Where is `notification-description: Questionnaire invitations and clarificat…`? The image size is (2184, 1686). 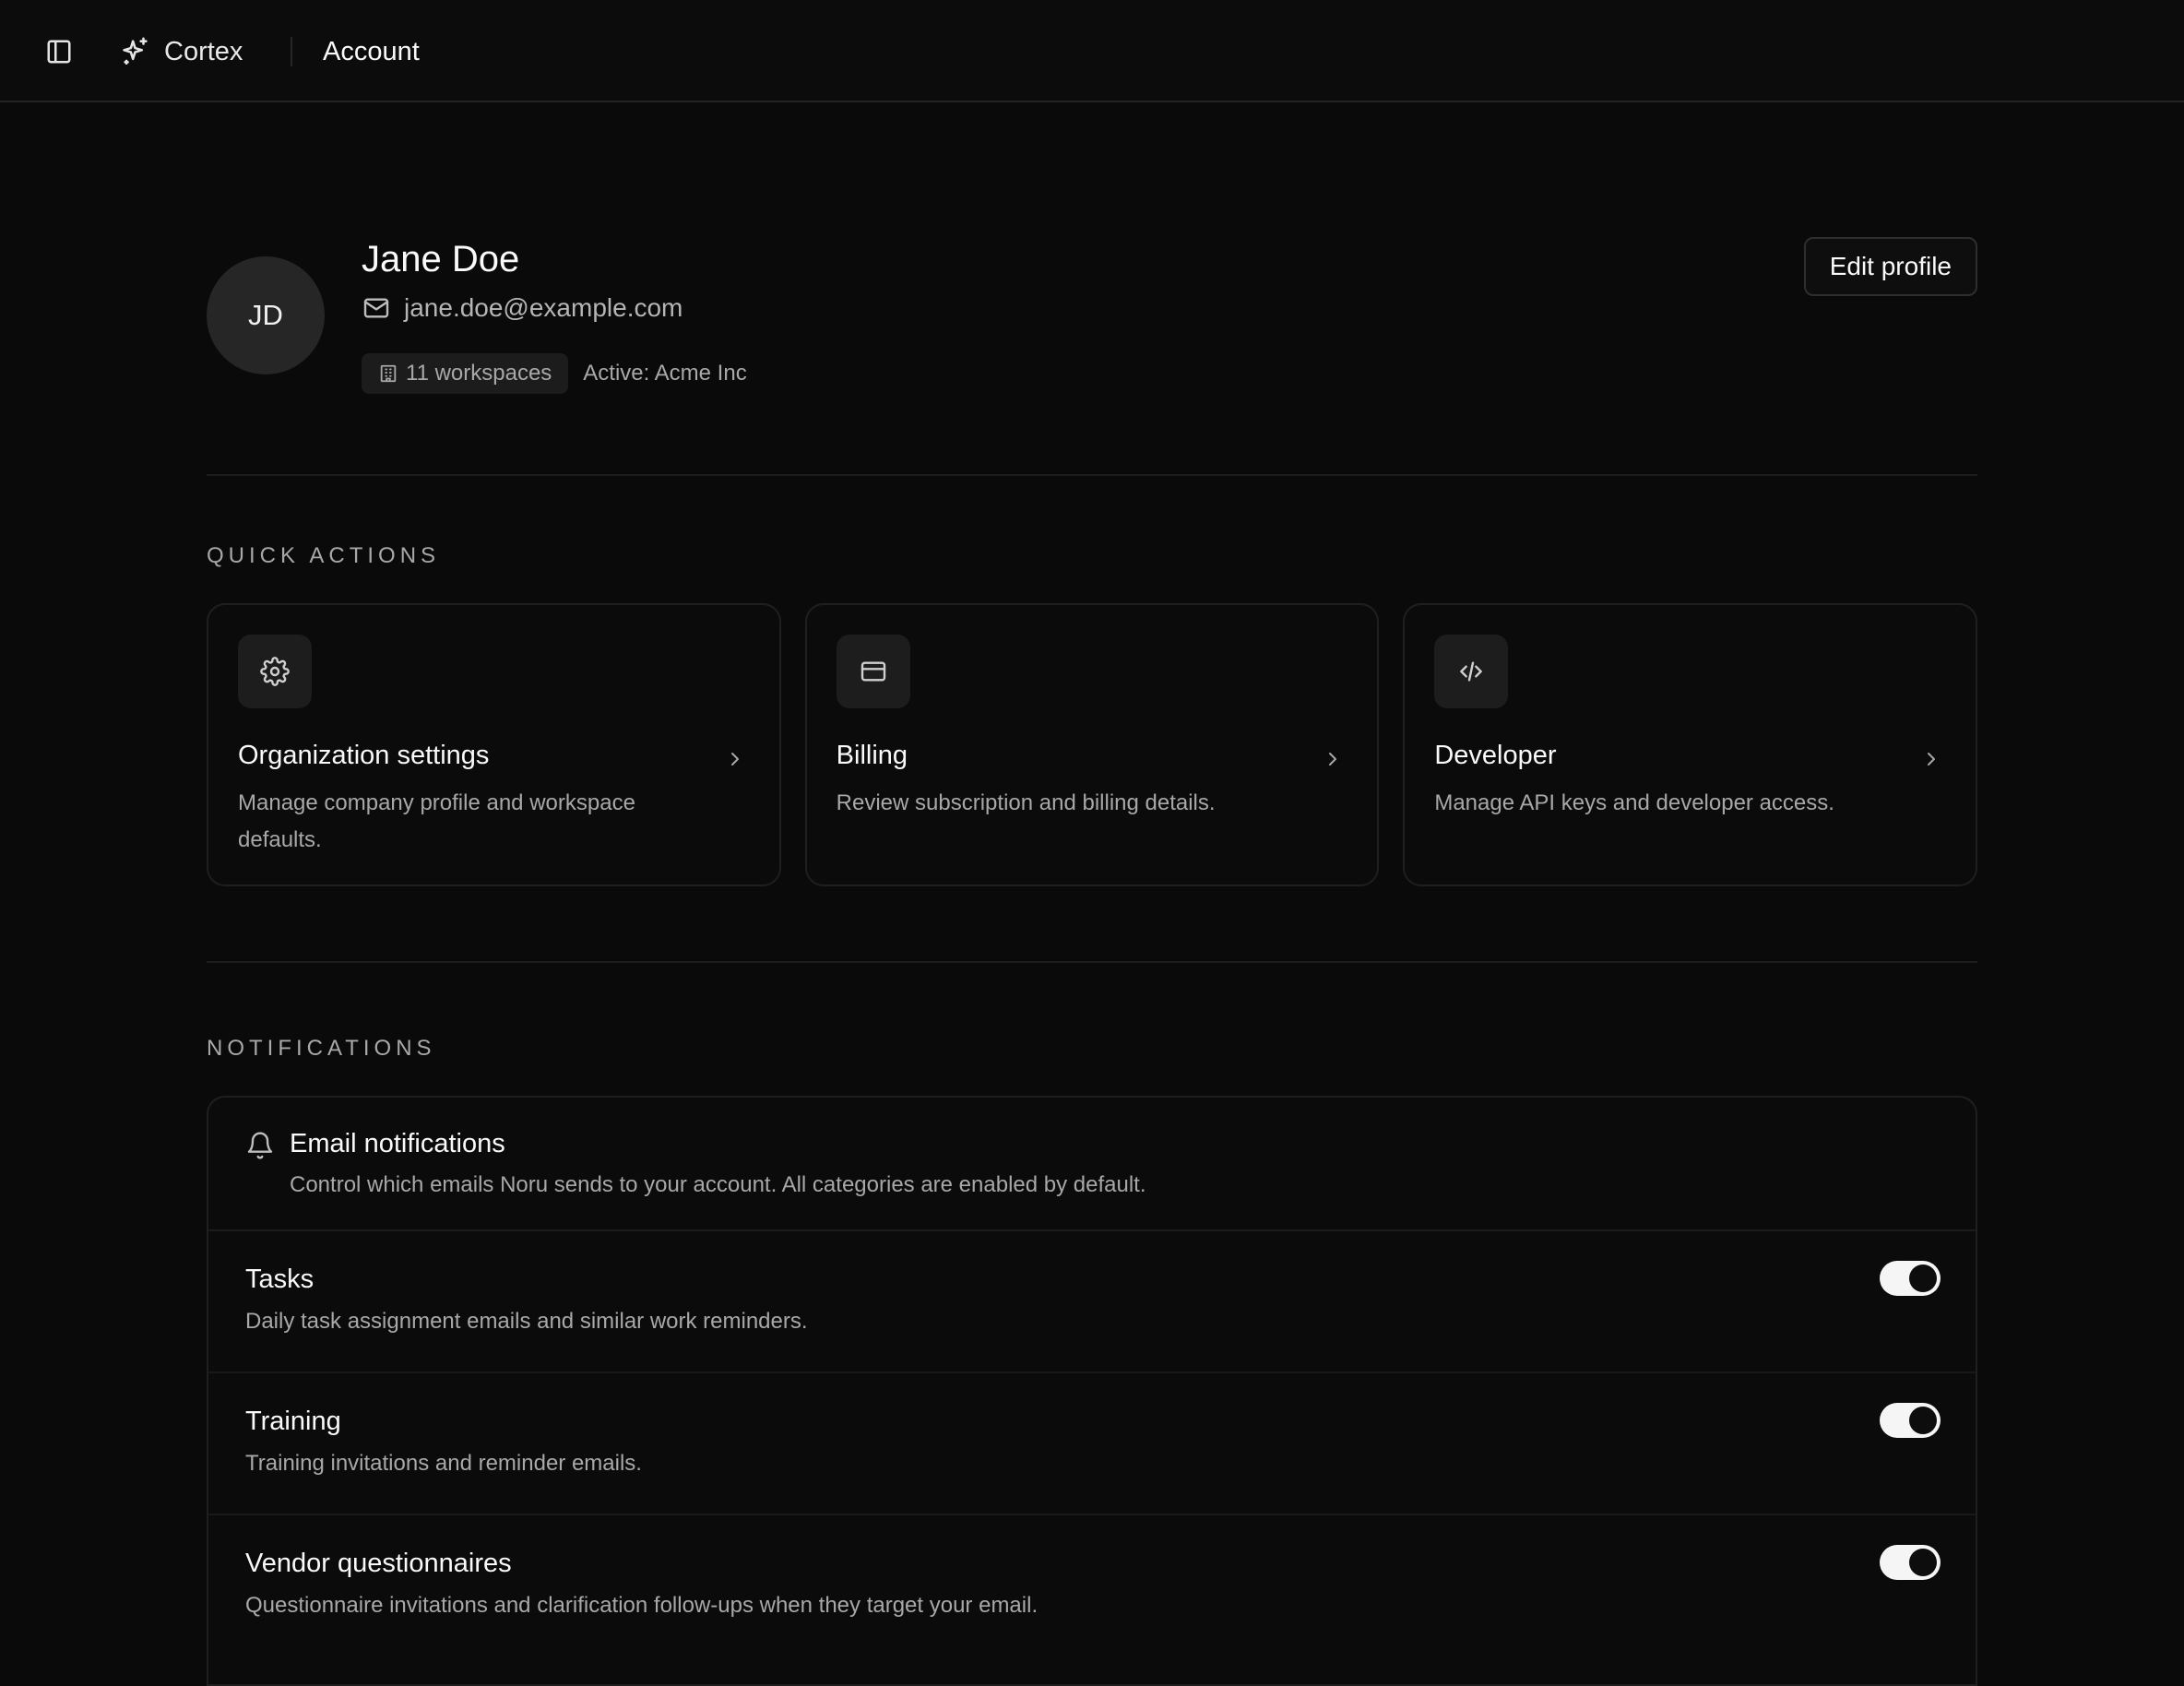 notification-description: Questionnaire invitations and clarificat… is located at coordinates (642, 1605).